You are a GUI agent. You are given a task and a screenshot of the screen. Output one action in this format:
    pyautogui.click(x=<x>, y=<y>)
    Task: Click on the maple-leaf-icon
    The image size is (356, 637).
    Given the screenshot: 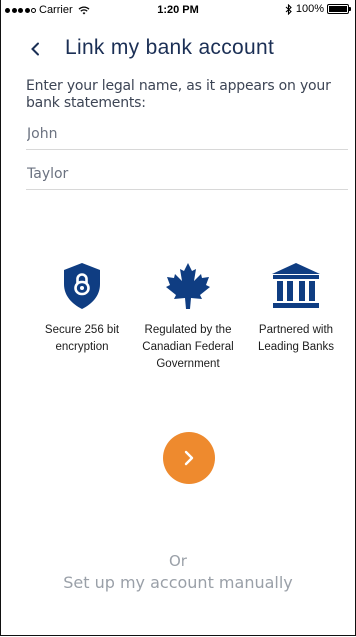 What is the action you would take?
    pyautogui.click(x=188, y=286)
    